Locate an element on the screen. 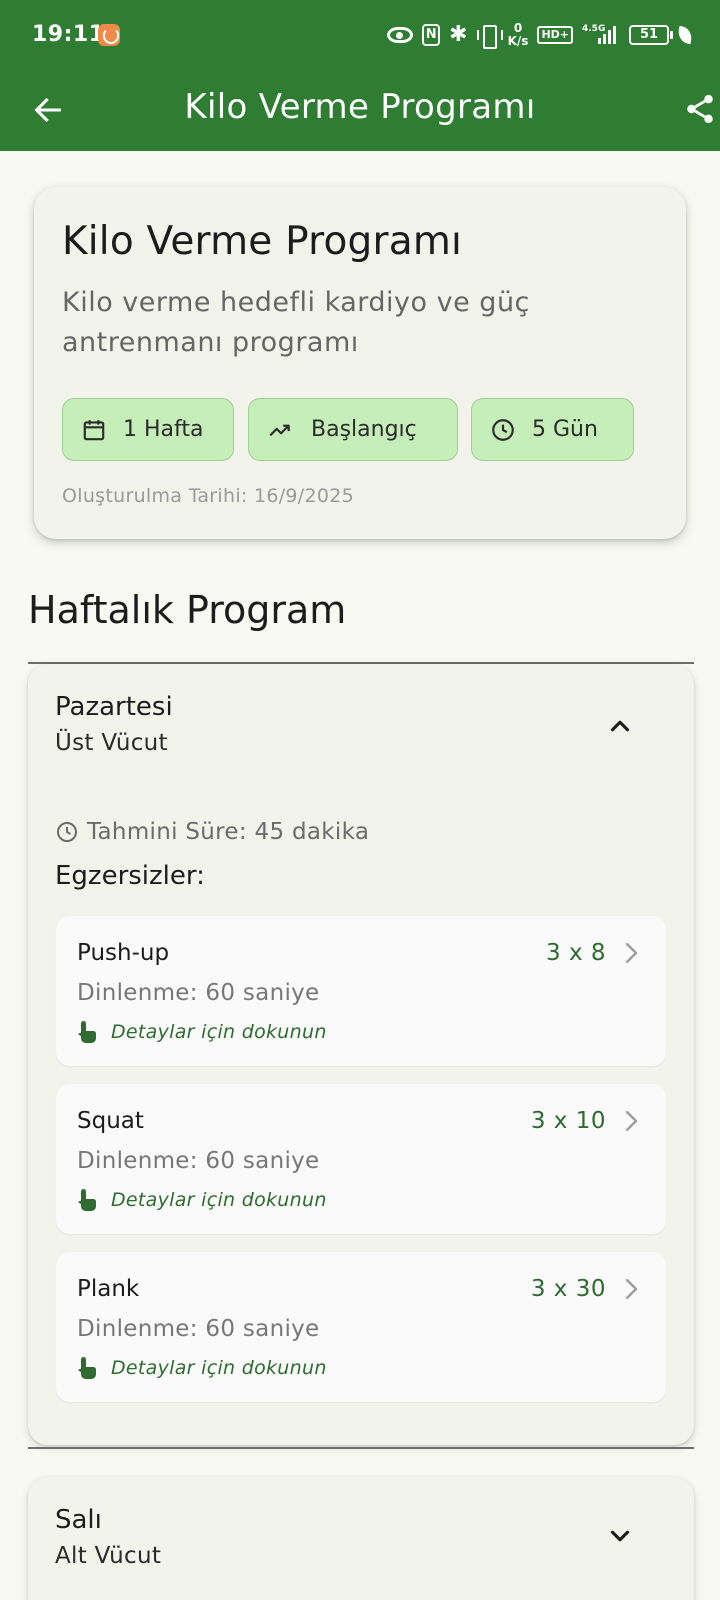 The width and height of the screenshot is (720, 1600). eye-comfort-icon is located at coordinates (400, 35).